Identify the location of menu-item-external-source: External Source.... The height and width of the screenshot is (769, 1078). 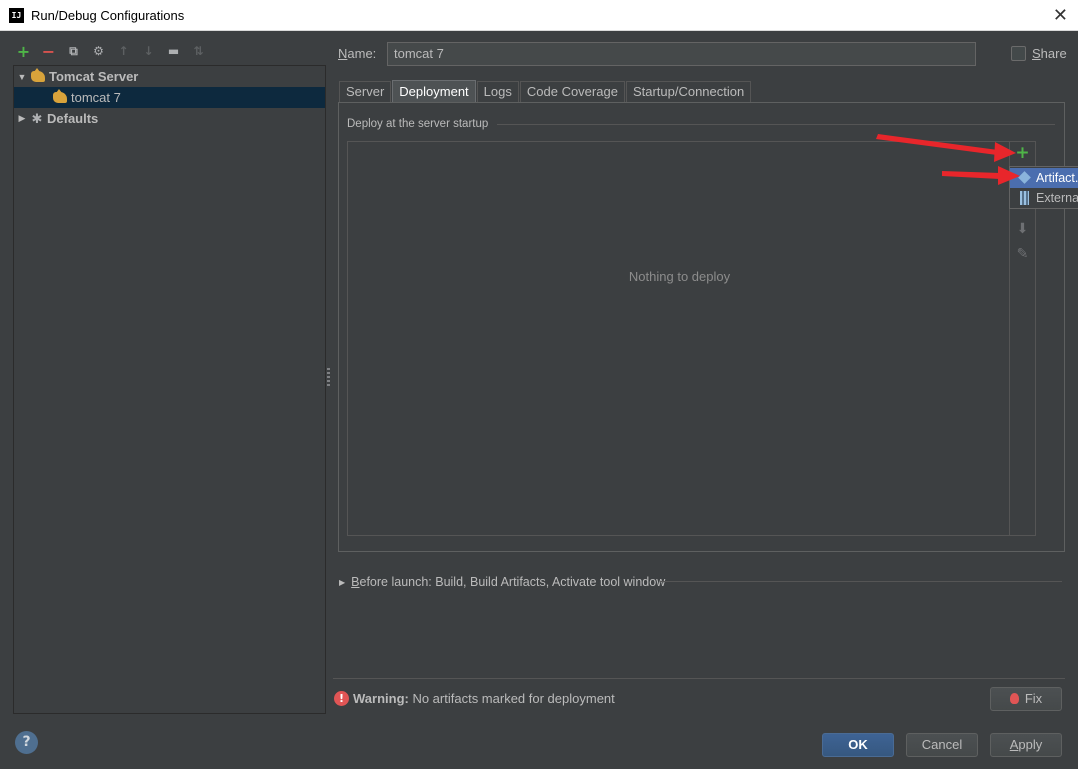
(1044, 198).